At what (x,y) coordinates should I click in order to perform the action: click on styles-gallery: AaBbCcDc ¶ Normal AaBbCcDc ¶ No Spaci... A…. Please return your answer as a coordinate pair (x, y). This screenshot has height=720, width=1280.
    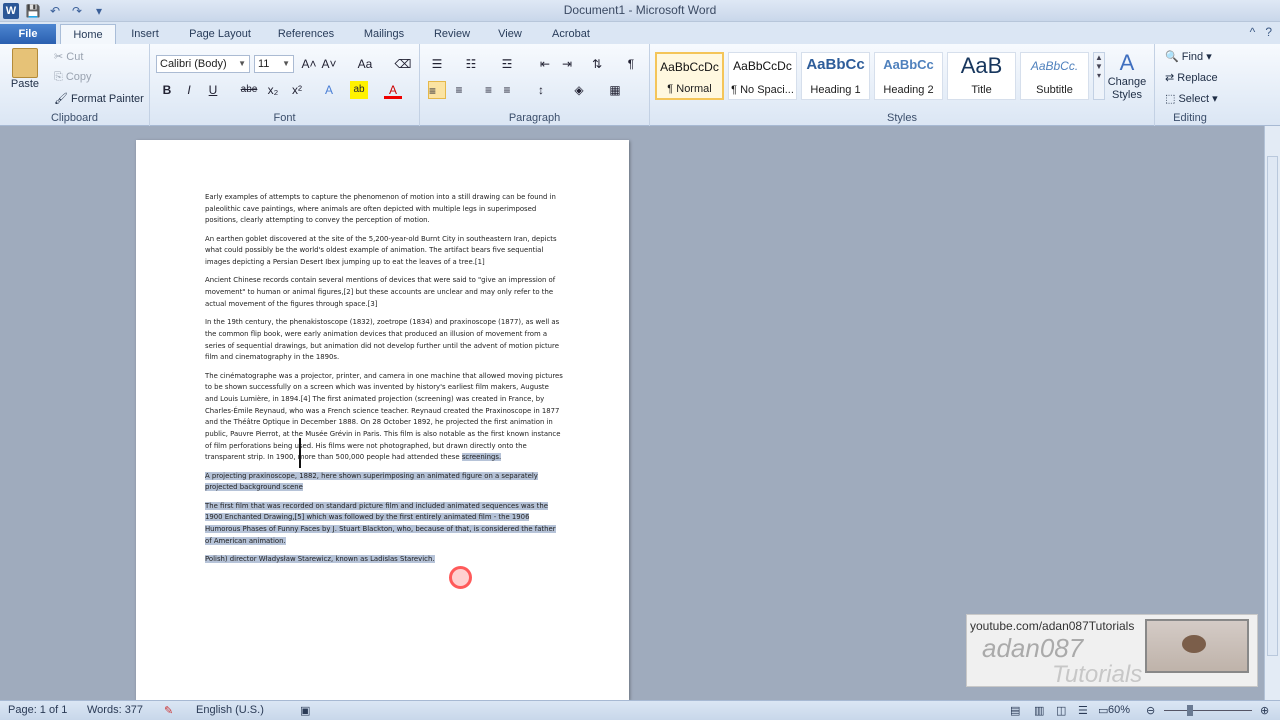
    Looking at the image, I should click on (880, 77).